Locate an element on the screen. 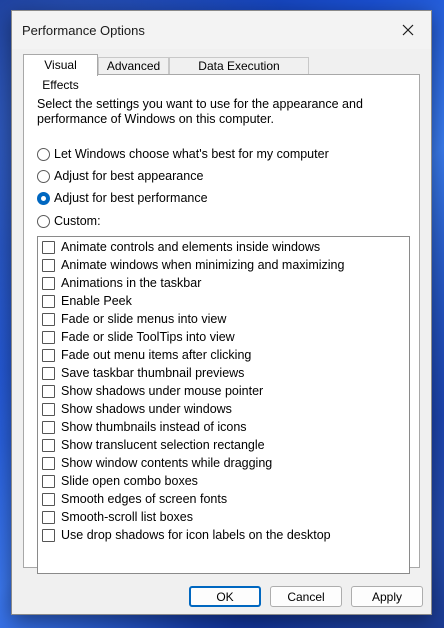  list-item: Show shadows under mouse pointer is located at coordinates (152, 391).